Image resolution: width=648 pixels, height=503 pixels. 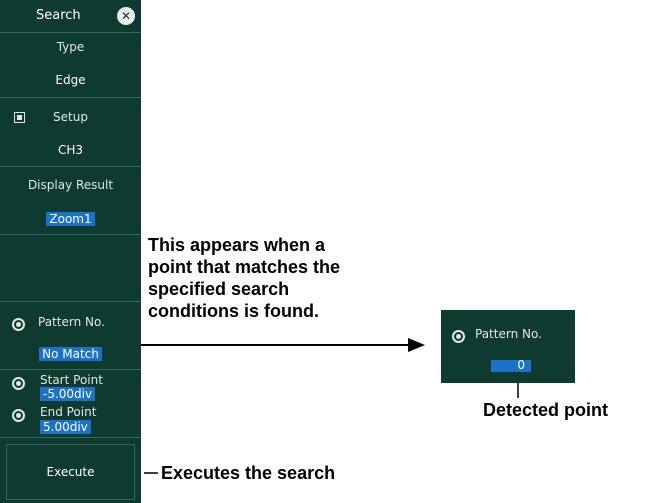 I want to click on executes-annotation: Executes the search, so click(x=248, y=473).